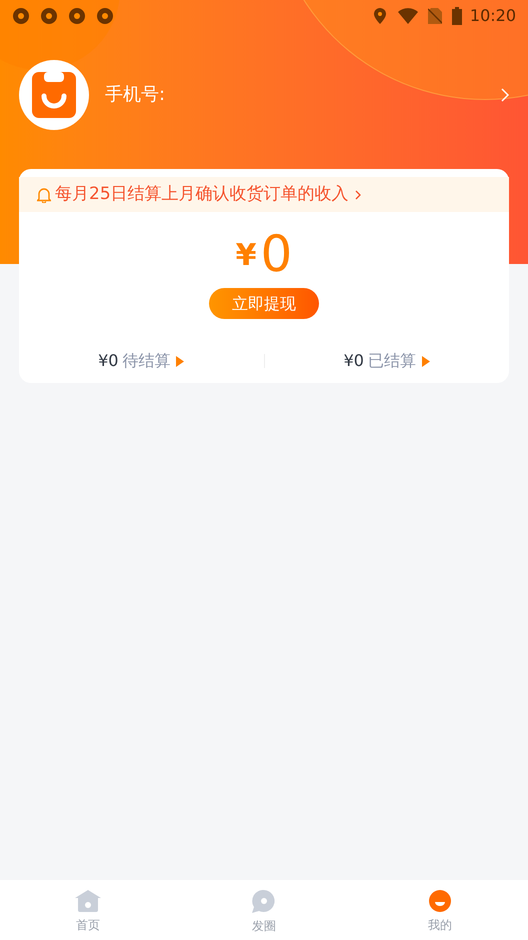 Image resolution: width=528 pixels, height=940 pixels. Describe the element at coordinates (380, 16) in the screenshot. I see `location-icon` at that location.